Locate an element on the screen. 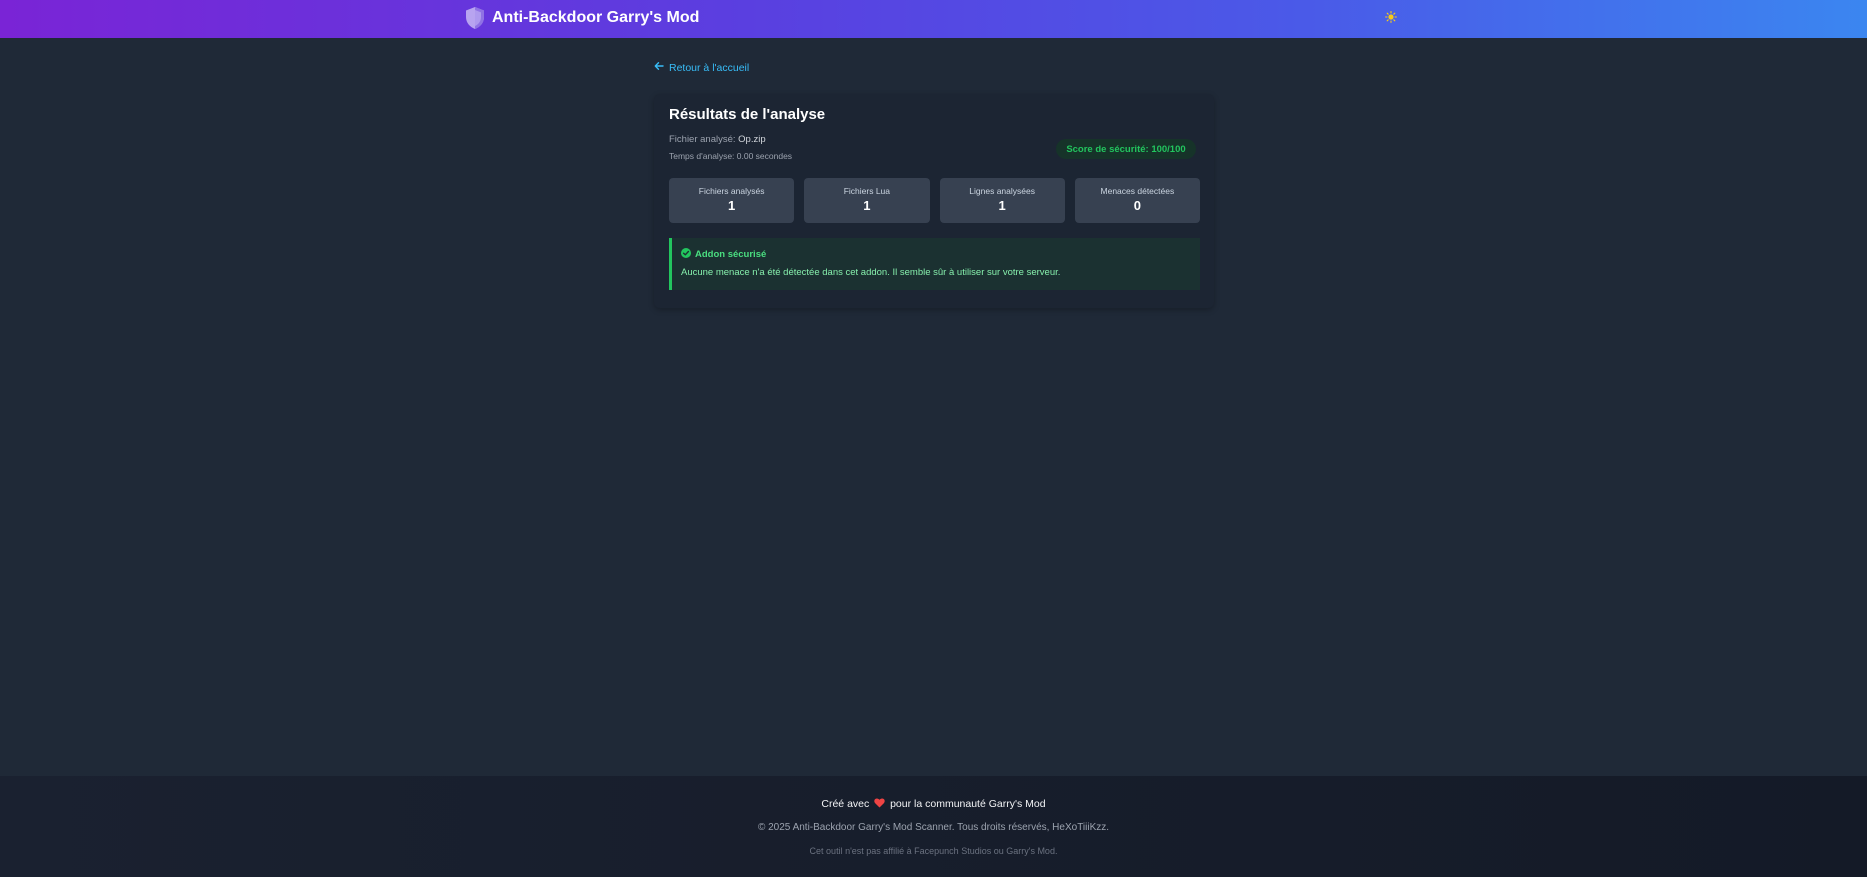 This screenshot has width=1867, height=877. back-to-home-link: Retour à l'accueil is located at coordinates (701, 67).